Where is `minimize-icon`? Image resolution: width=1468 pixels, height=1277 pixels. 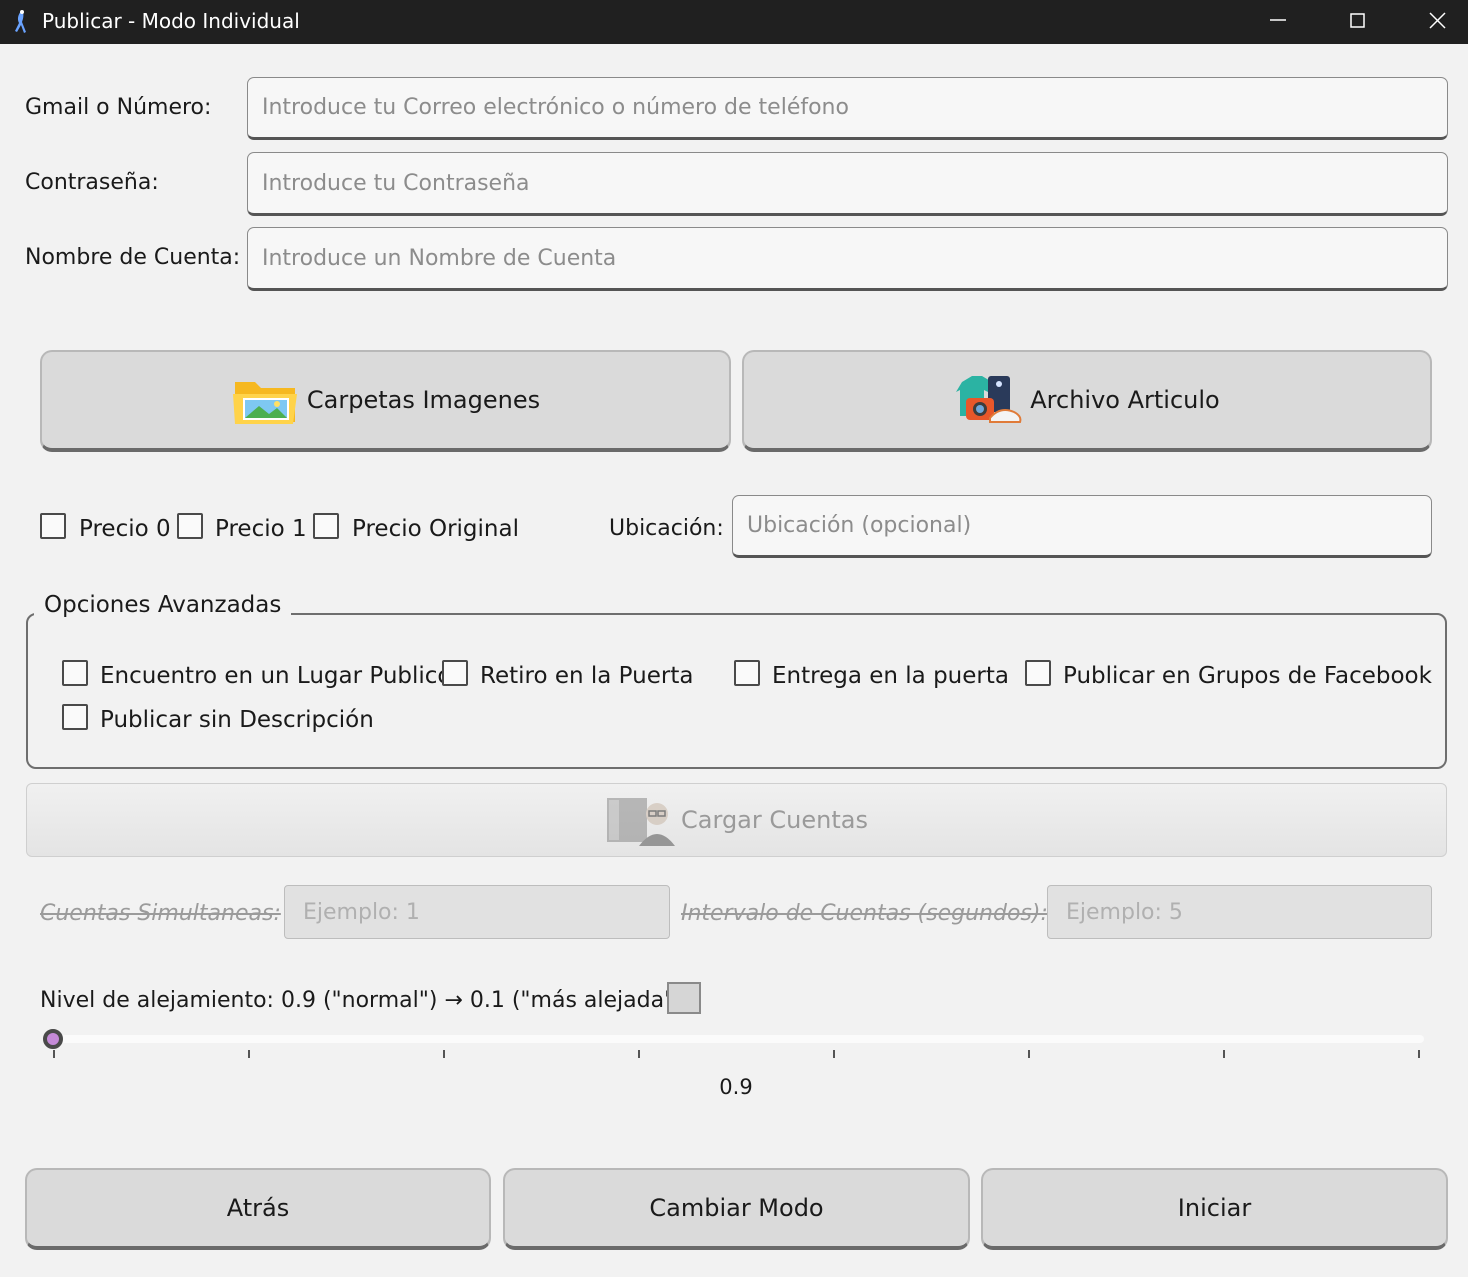 minimize-icon is located at coordinates (1278, 20).